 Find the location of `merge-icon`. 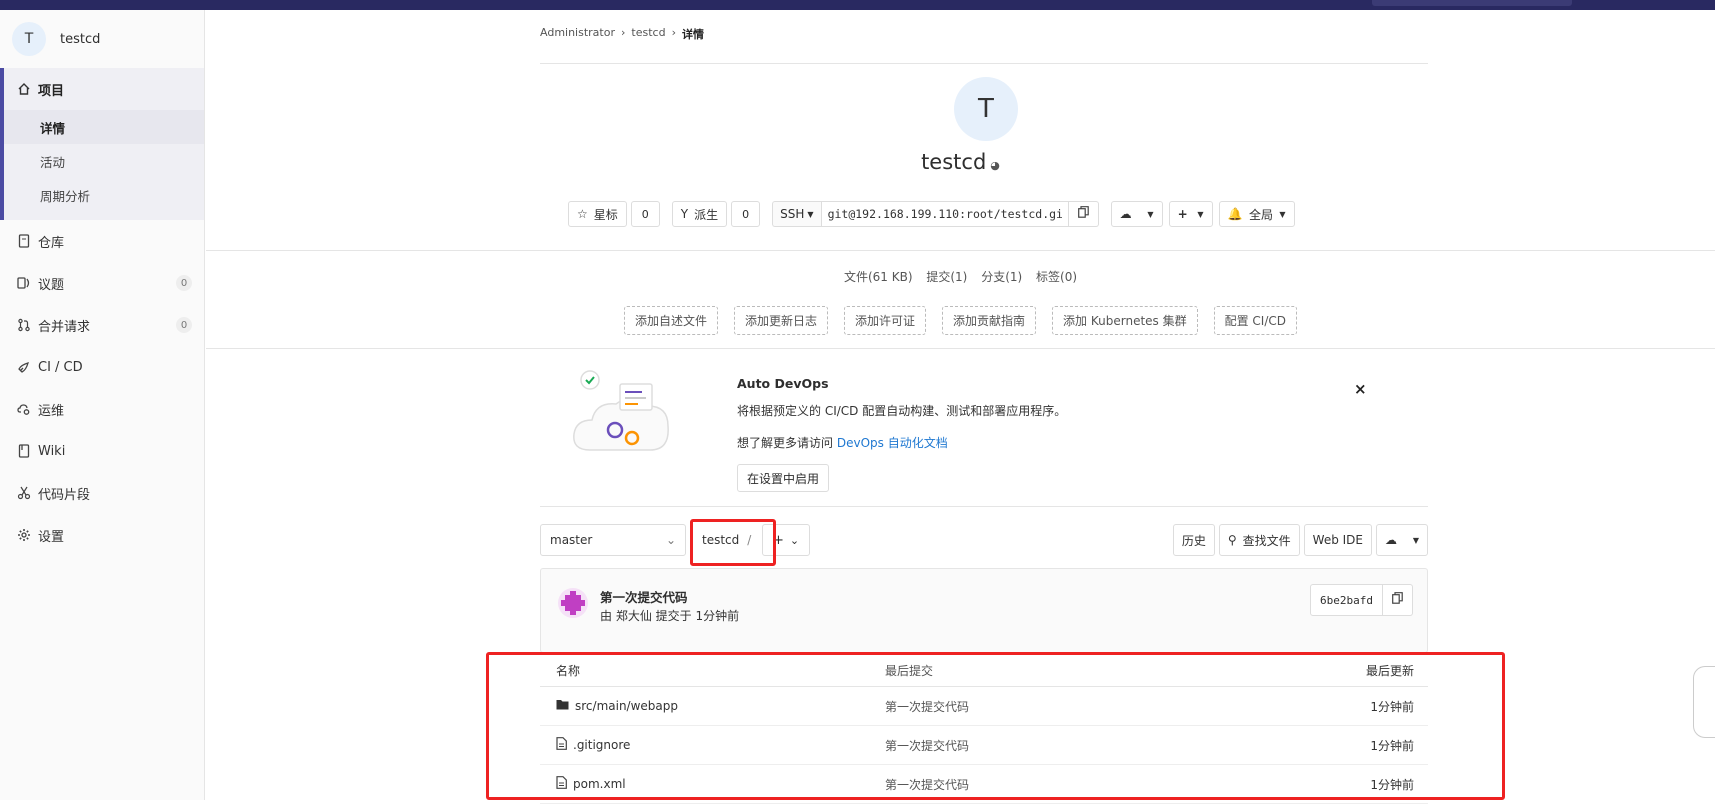

merge-icon is located at coordinates (24, 325).